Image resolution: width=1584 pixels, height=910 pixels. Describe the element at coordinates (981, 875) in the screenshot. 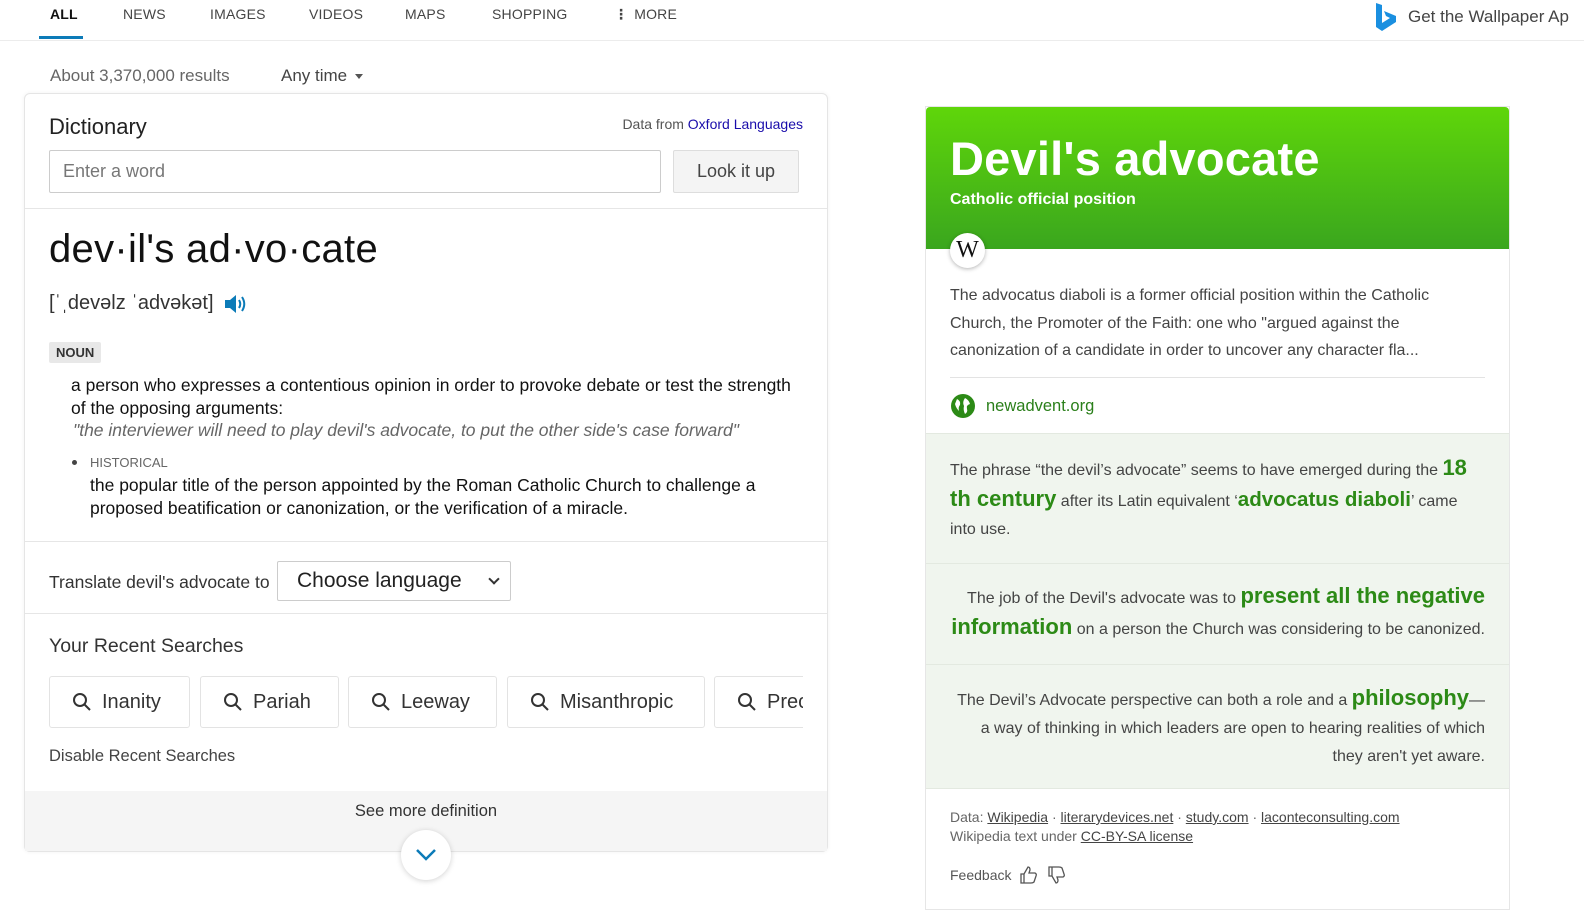

I see `feedback-label: Feedback` at that location.